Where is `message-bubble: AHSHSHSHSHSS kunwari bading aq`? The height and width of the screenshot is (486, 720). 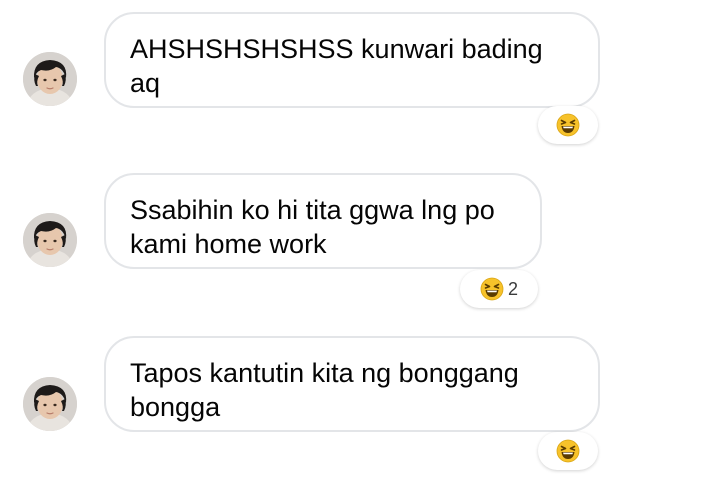 message-bubble: AHSHSHSHSHSS kunwari bading aq is located at coordinates (352, 60).